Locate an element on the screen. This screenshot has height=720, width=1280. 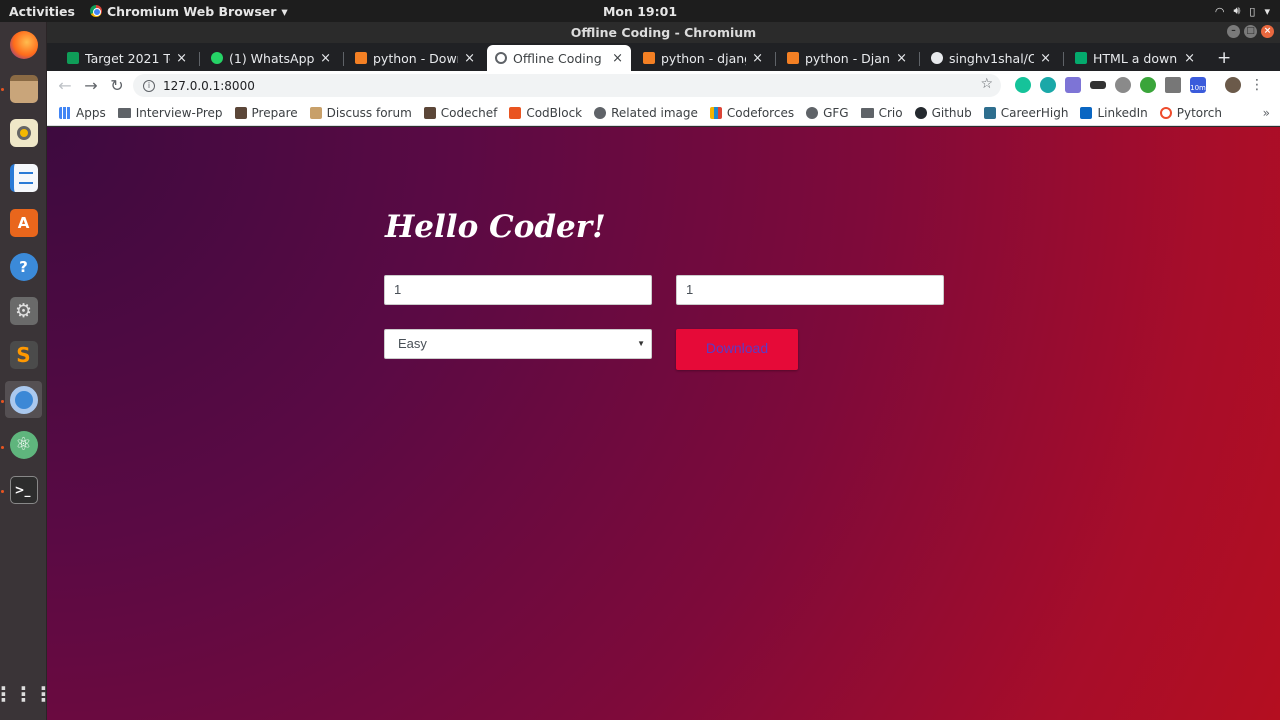
bookmark-interview-prep: Interview-Prep is located at coordinates (170, 113).